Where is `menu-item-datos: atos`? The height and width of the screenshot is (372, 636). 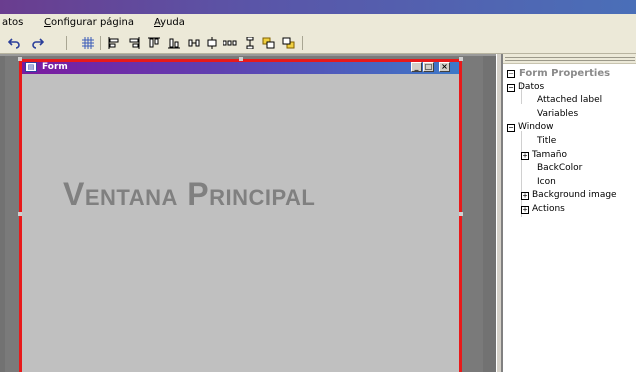 menu-item-datos: atos is located at coordinates (12, 22).